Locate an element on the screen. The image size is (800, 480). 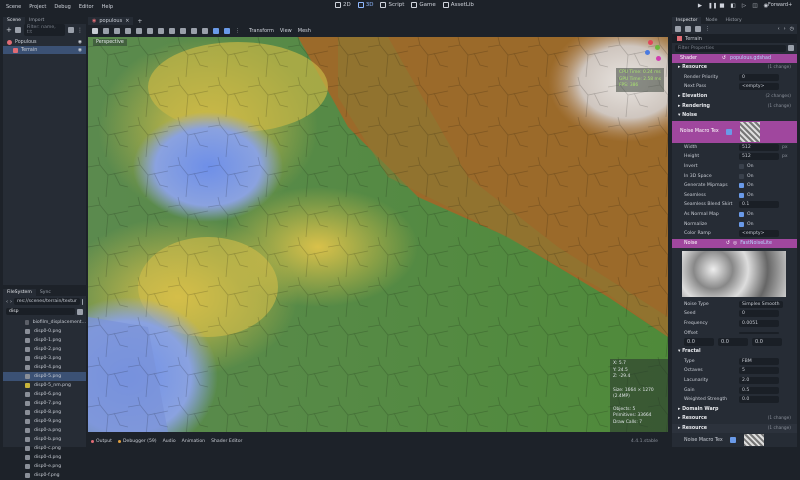
link-icon is located at coordinates (17, 30).